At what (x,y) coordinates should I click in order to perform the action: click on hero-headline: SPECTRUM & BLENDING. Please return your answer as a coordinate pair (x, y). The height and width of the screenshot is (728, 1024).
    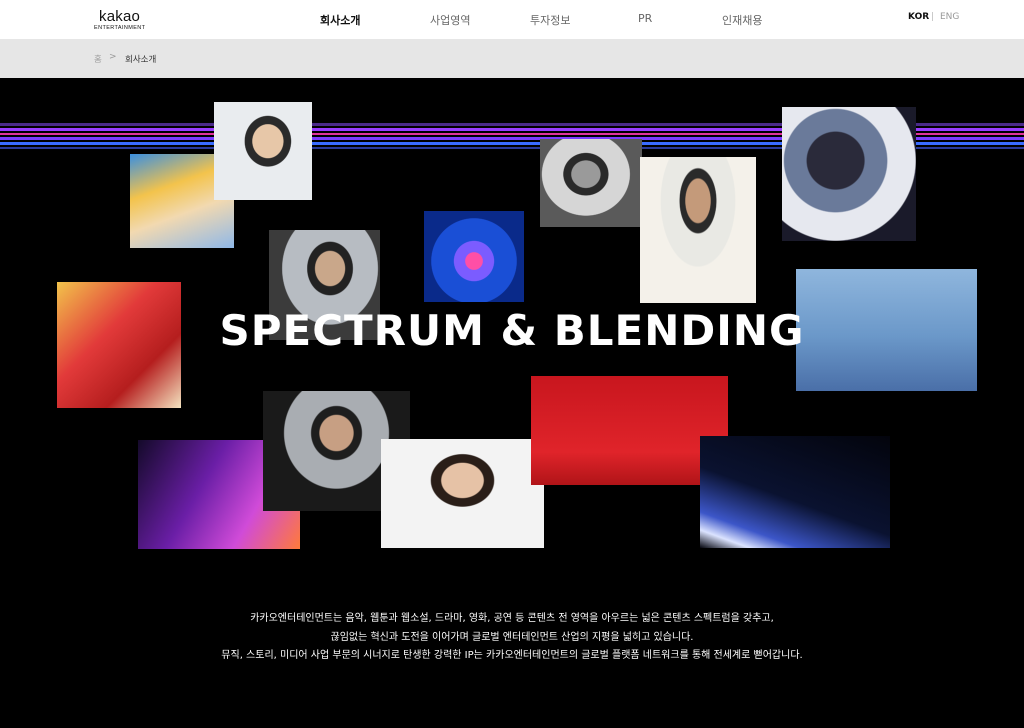
    Looking at the image, I should click on (512, 330).